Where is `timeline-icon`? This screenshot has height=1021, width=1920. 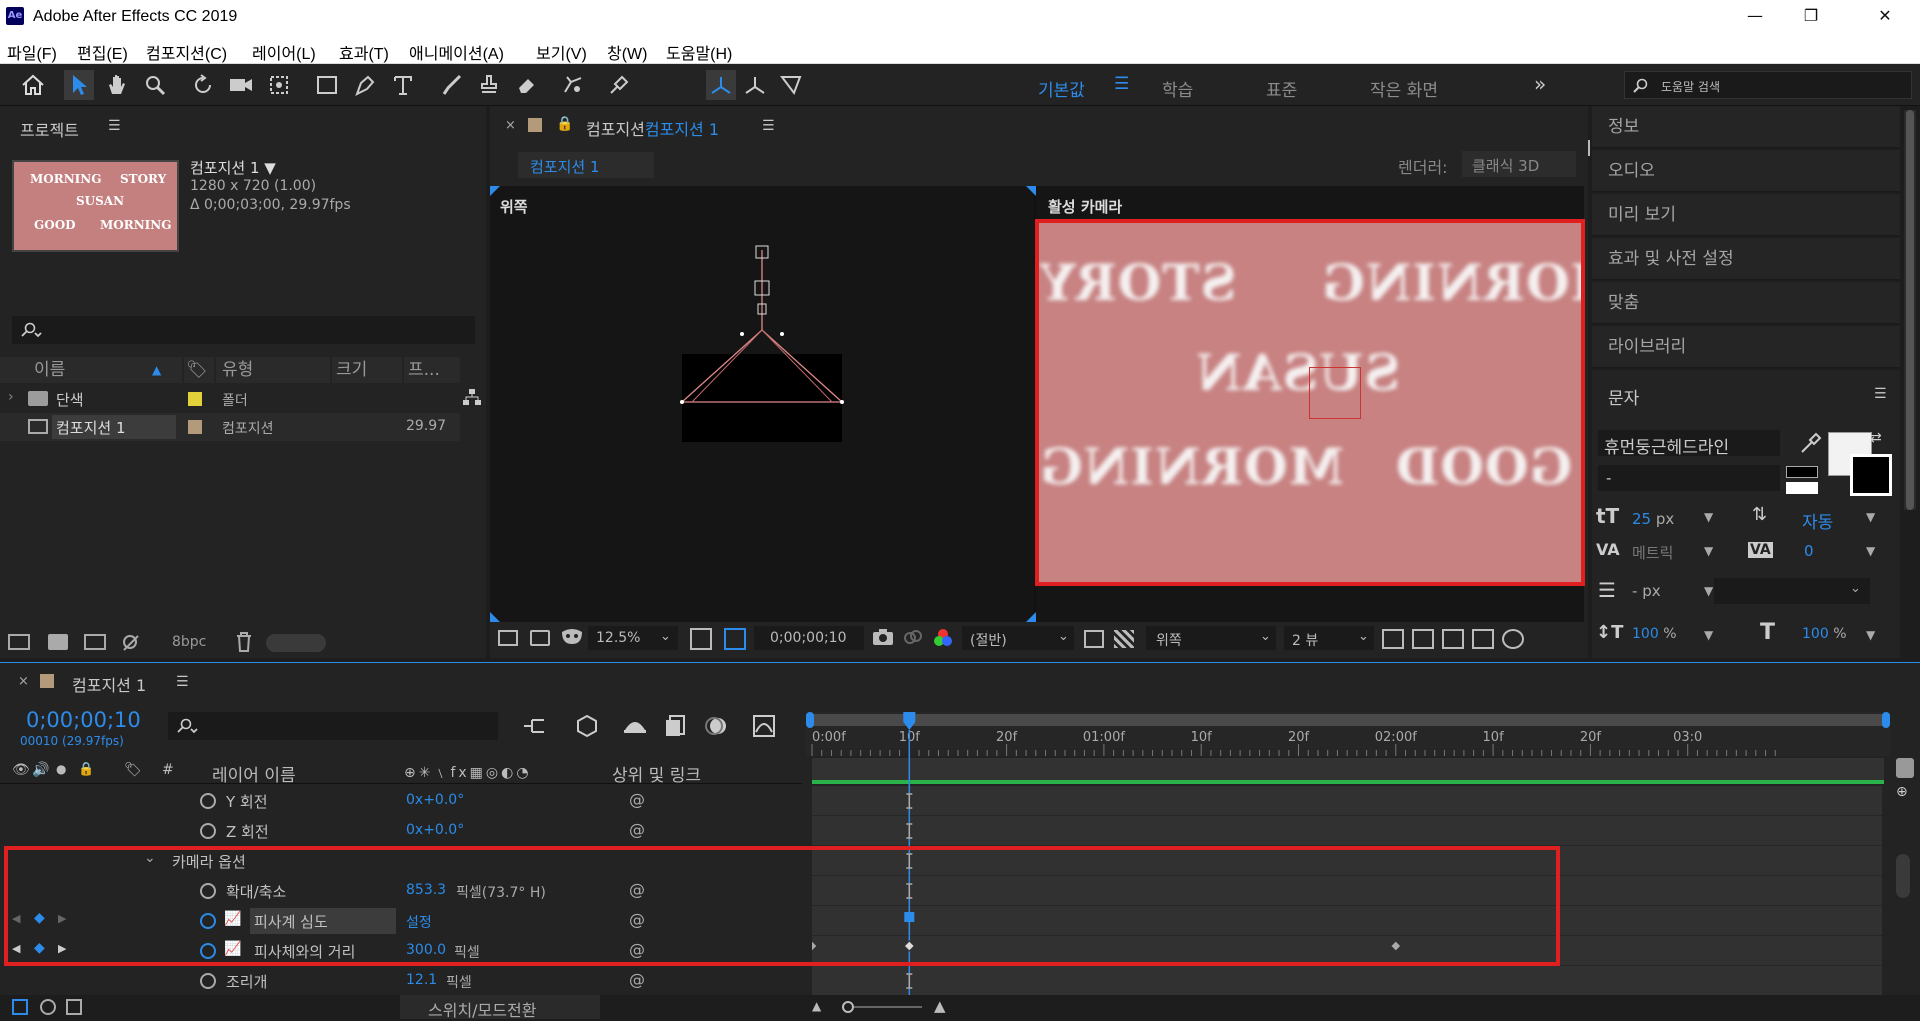
timeline-icon is located at coordinates (1453, 639).